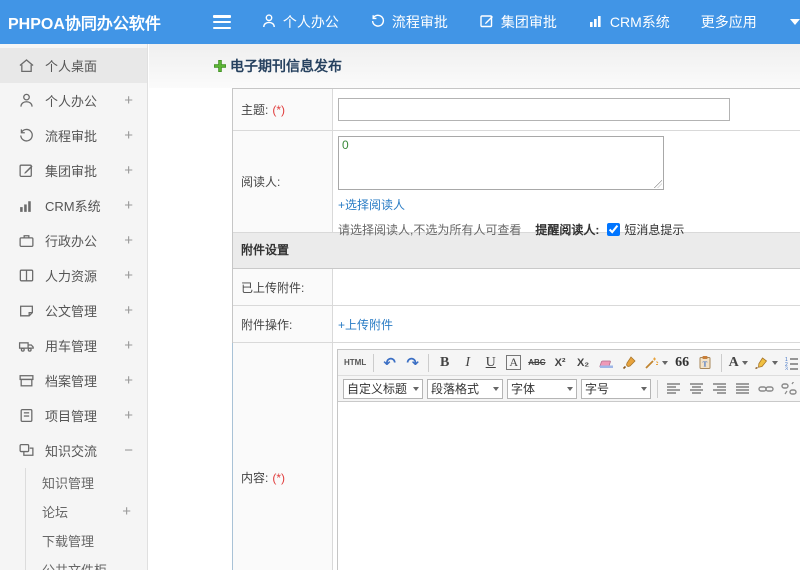  I want to click on align-left-icon, so click(673, 389).